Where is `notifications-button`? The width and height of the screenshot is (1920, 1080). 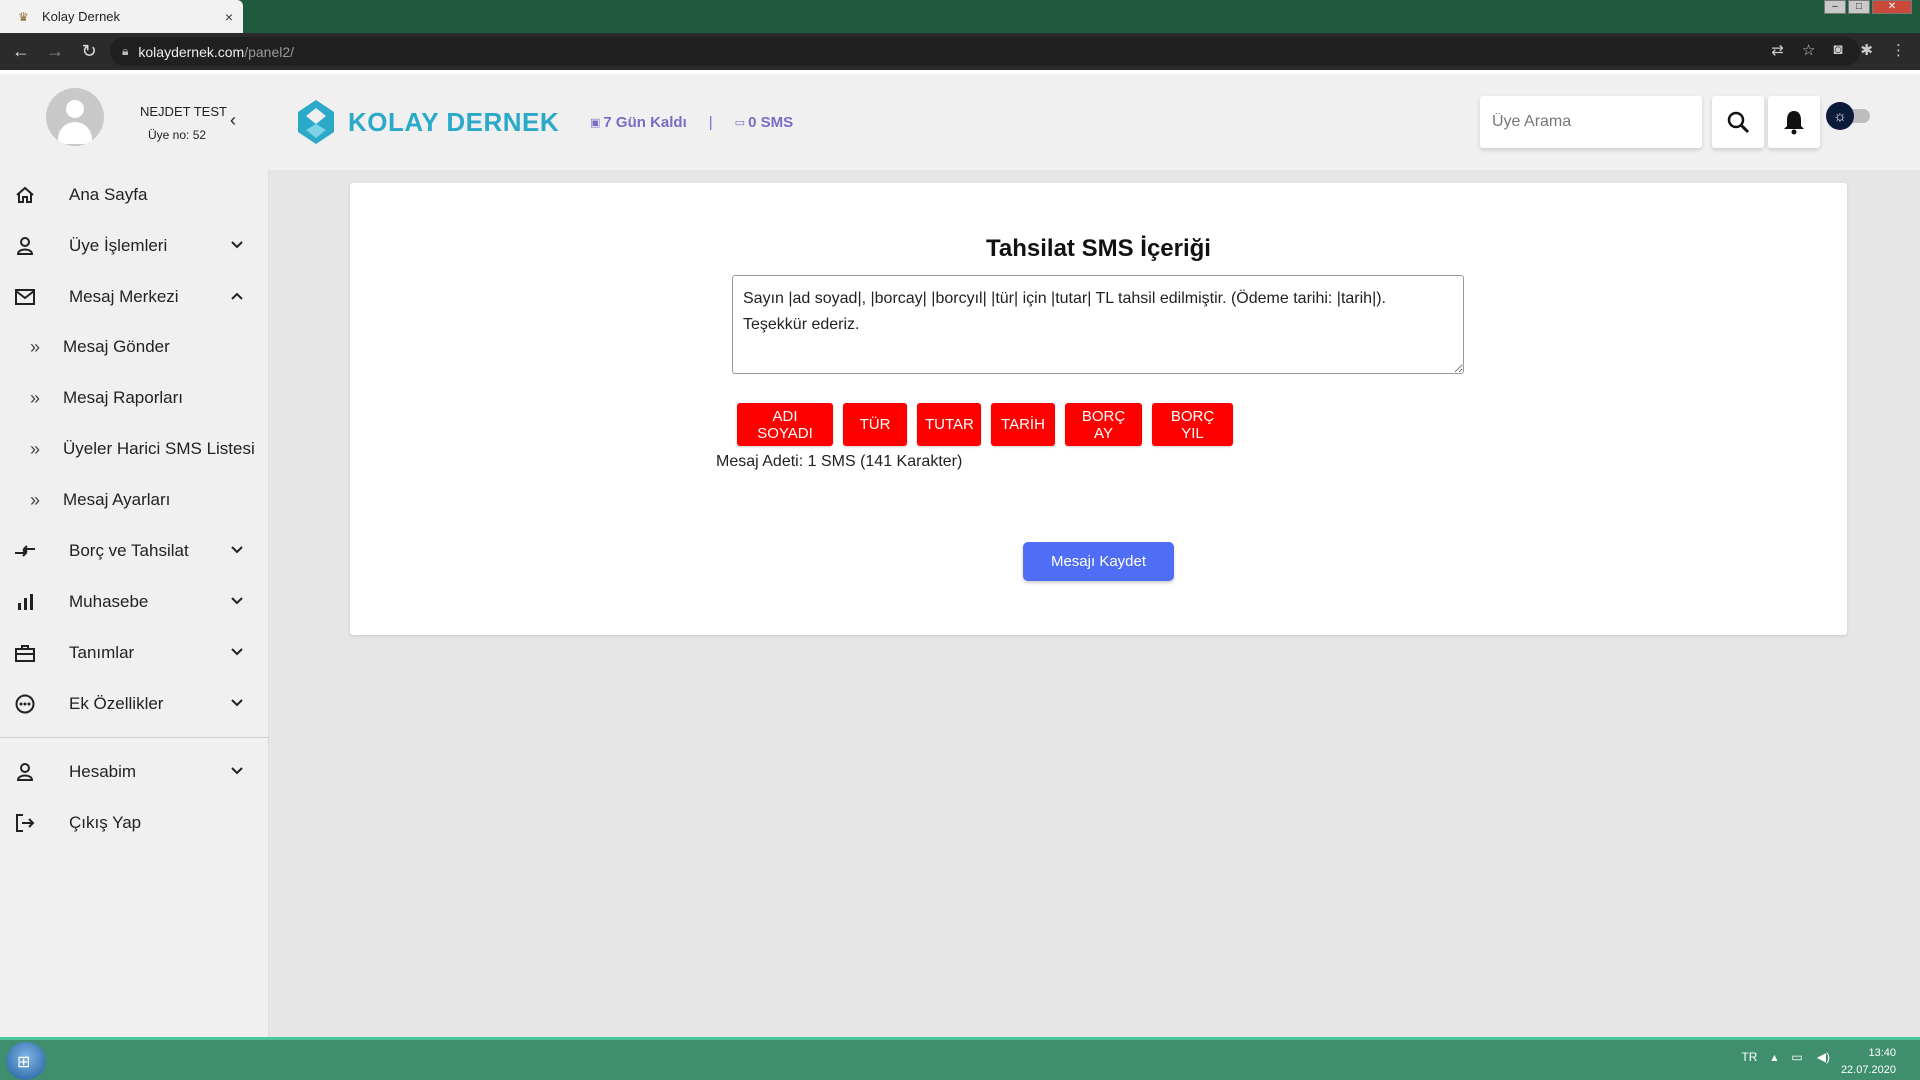 notifications-button is located at coordinates (1794, 122).